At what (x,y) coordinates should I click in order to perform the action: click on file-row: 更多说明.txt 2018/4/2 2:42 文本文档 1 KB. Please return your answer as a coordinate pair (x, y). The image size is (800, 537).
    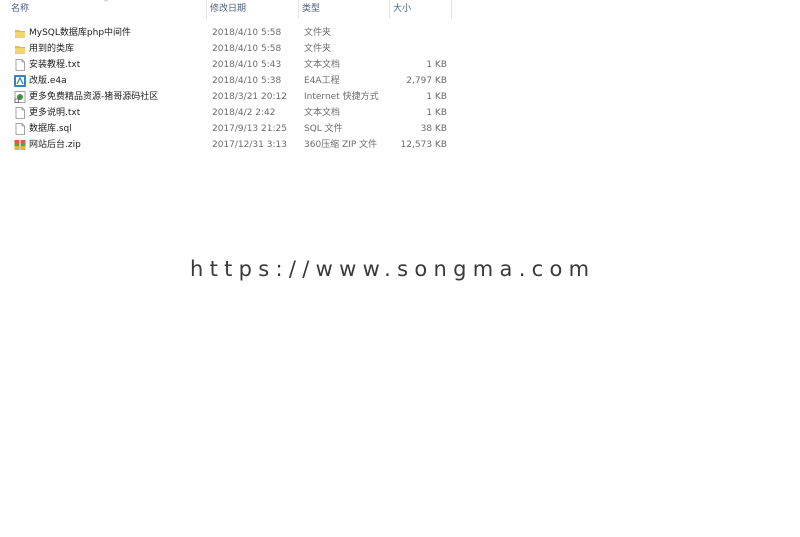
    Looking at the image, I should click on (230, 113).